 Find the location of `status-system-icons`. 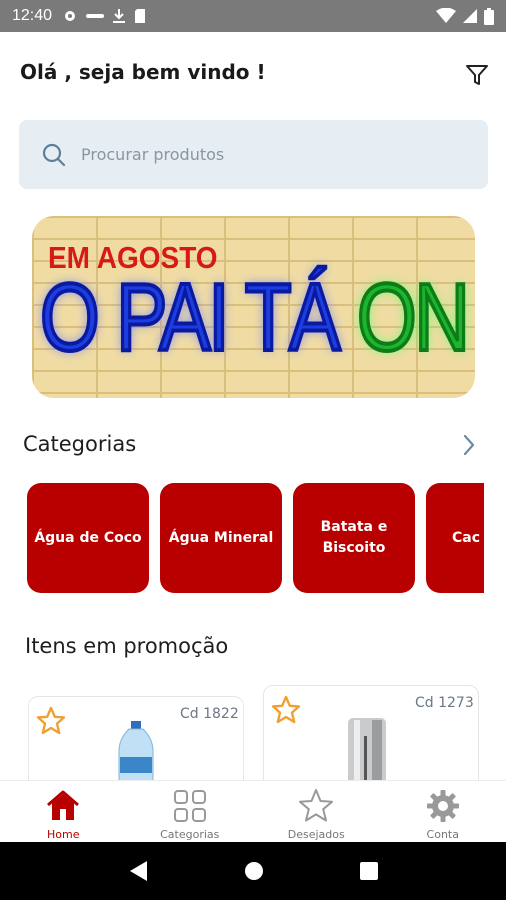

status-system-icons is located at coordinates (465, 16).